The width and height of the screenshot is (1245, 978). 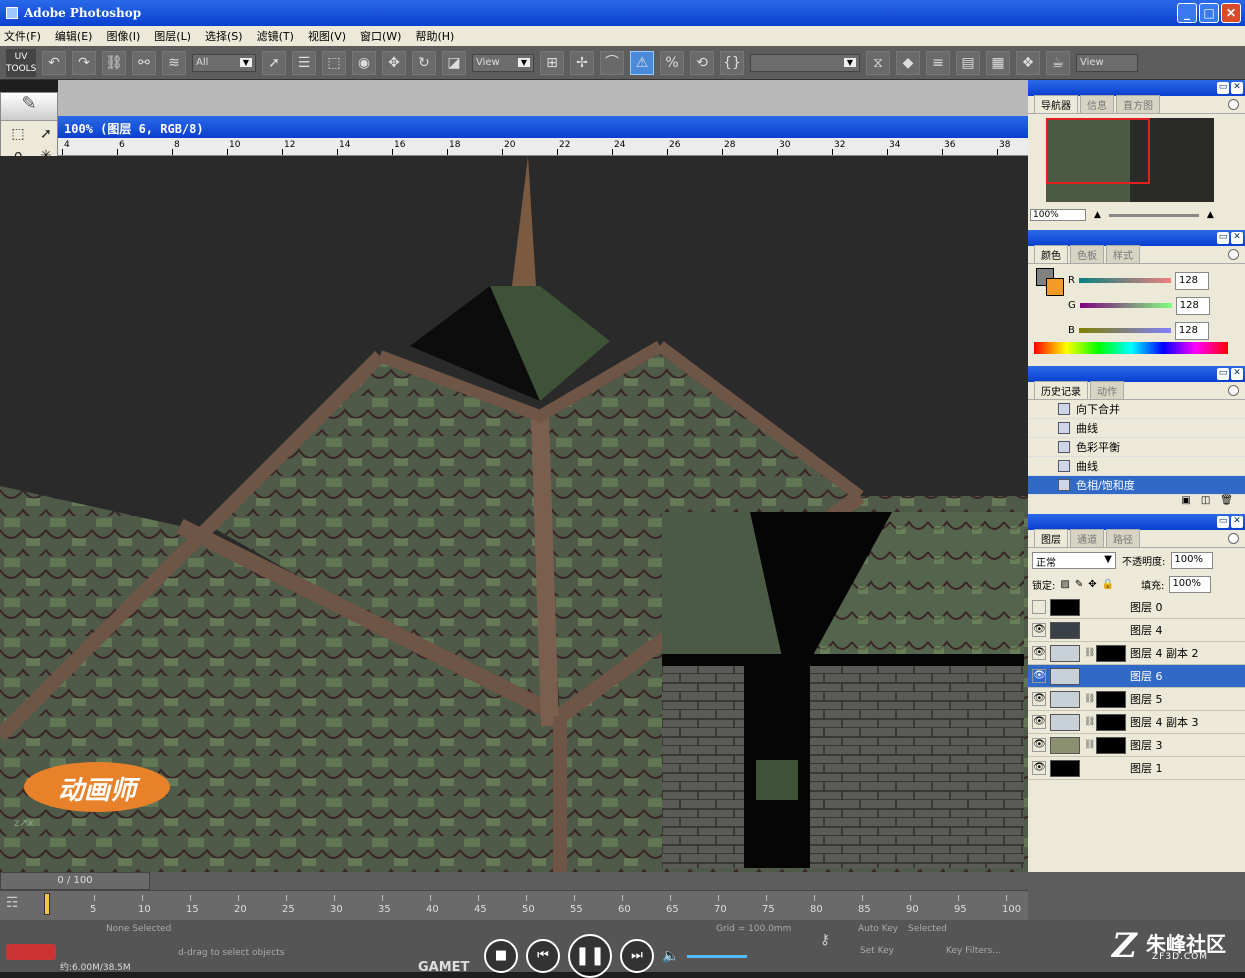 I want to click on percent-snap-icon: %, so click(x=672, y=62).